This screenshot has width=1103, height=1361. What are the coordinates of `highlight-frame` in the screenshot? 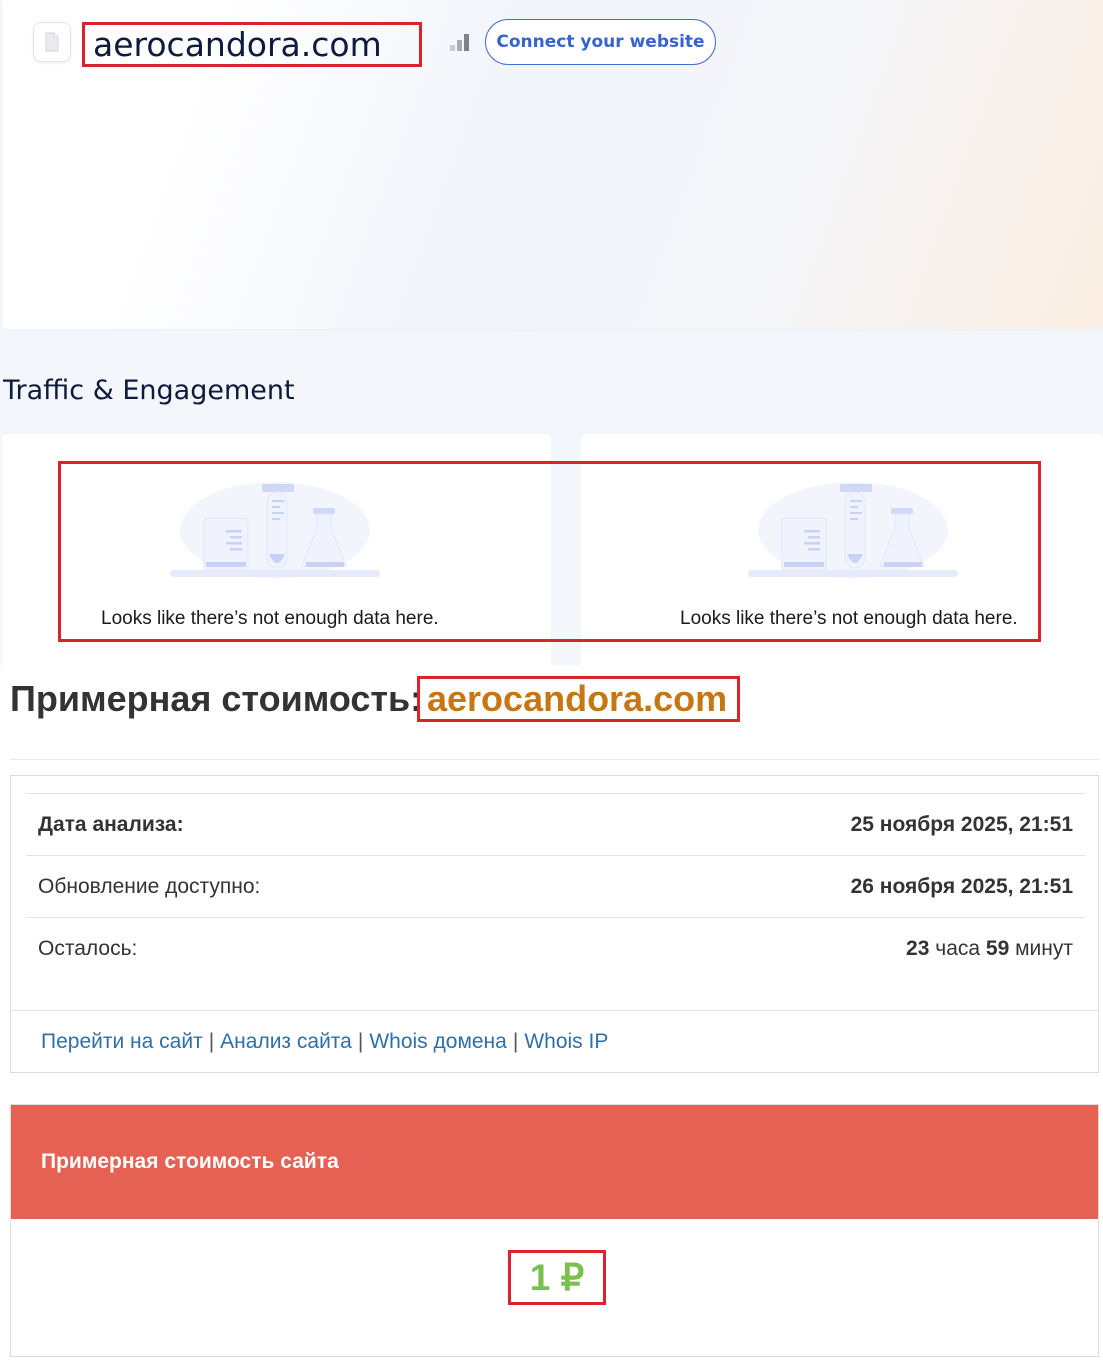 It's located at (549, 551).